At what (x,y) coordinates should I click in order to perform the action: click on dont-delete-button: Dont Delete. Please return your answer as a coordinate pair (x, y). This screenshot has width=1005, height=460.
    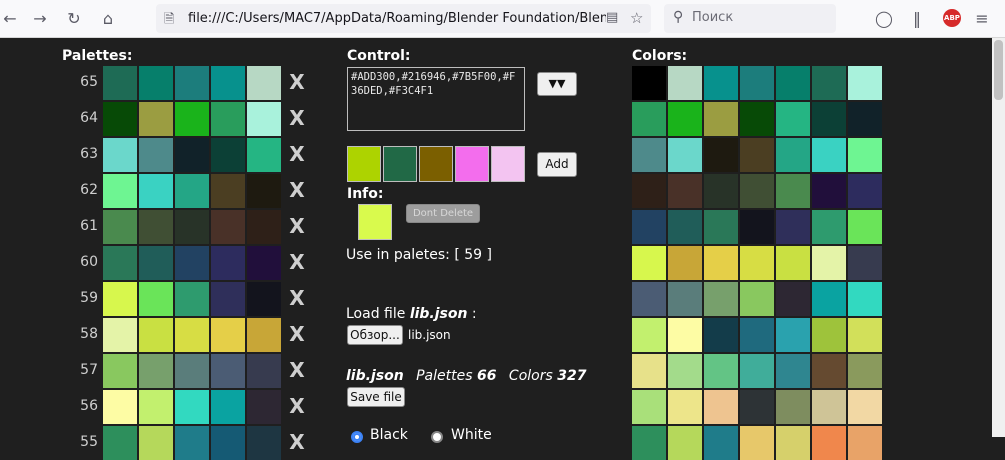
    Looking at the image, I should click on (443, 213).